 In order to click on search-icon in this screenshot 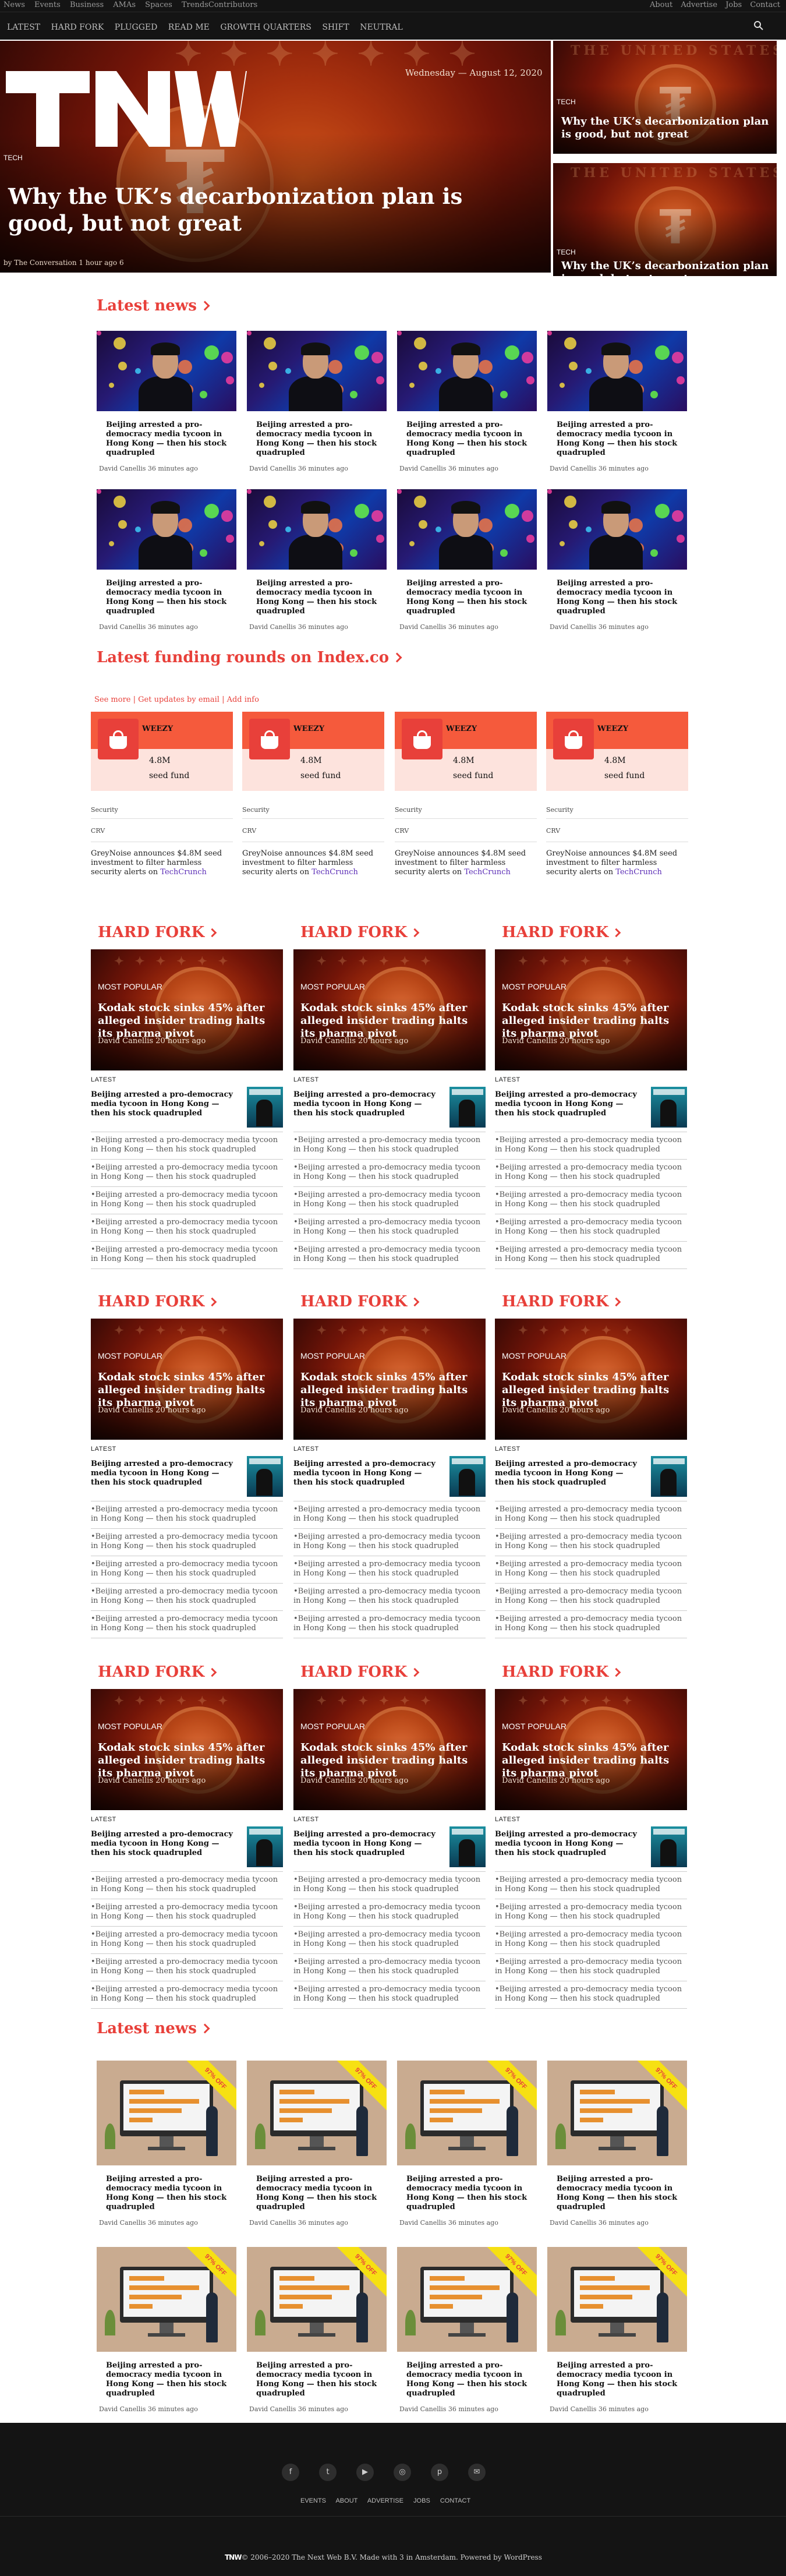, I will do `click(758, 25)`.